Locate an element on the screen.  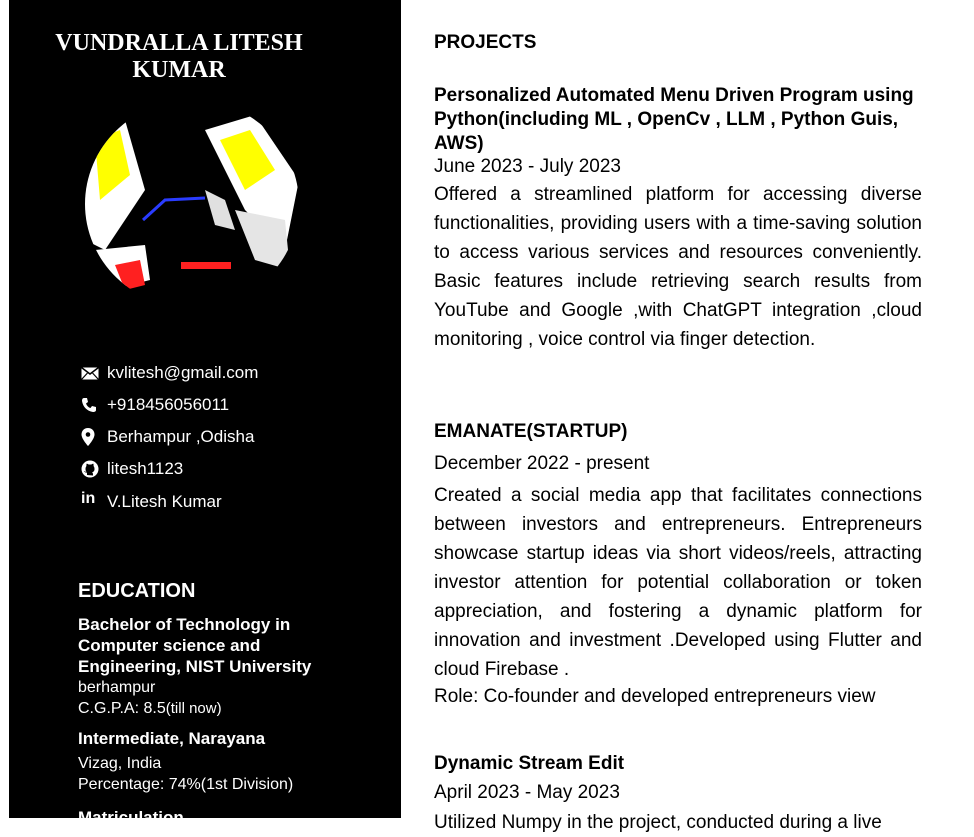
phone-text: +918456056011 is located at coordinates (168, 404).